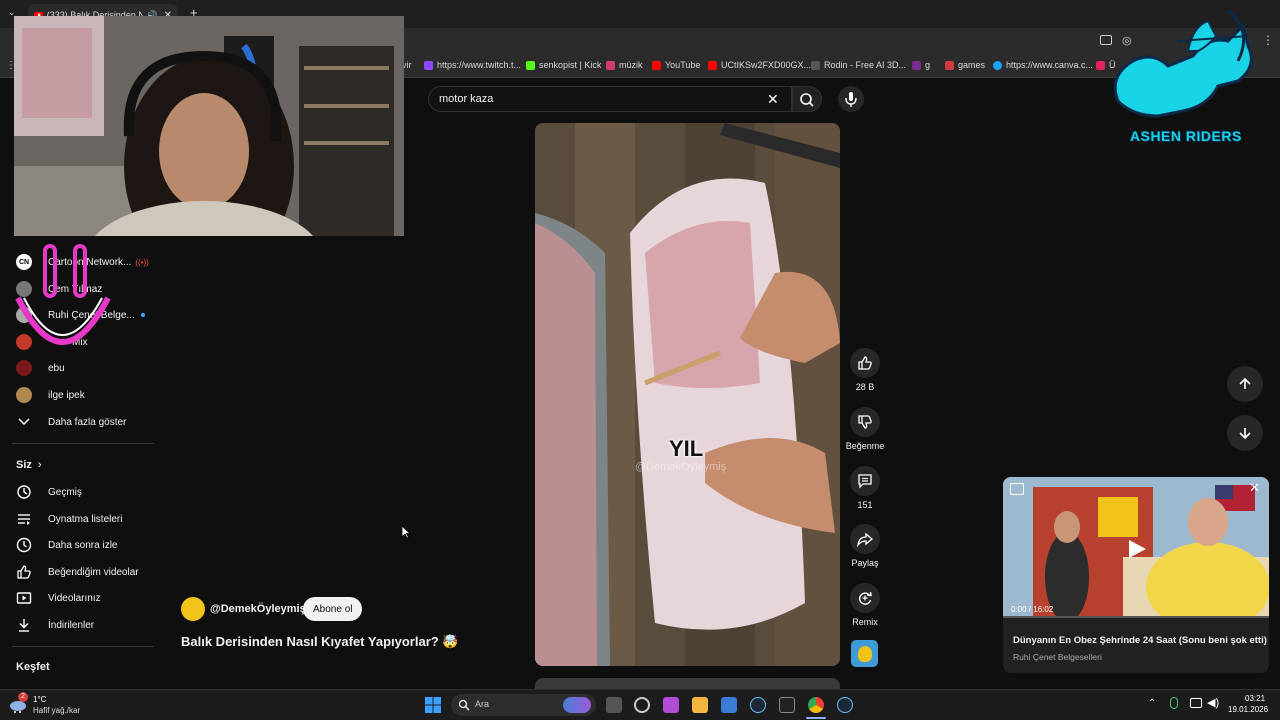 Image resolution: width=1280 pixels, height=720 pixels. What do you see at coordinates (1255, 698) in the screenshot?
I see `taskbar-time: 03:21` at bounding box center [1255, 698].